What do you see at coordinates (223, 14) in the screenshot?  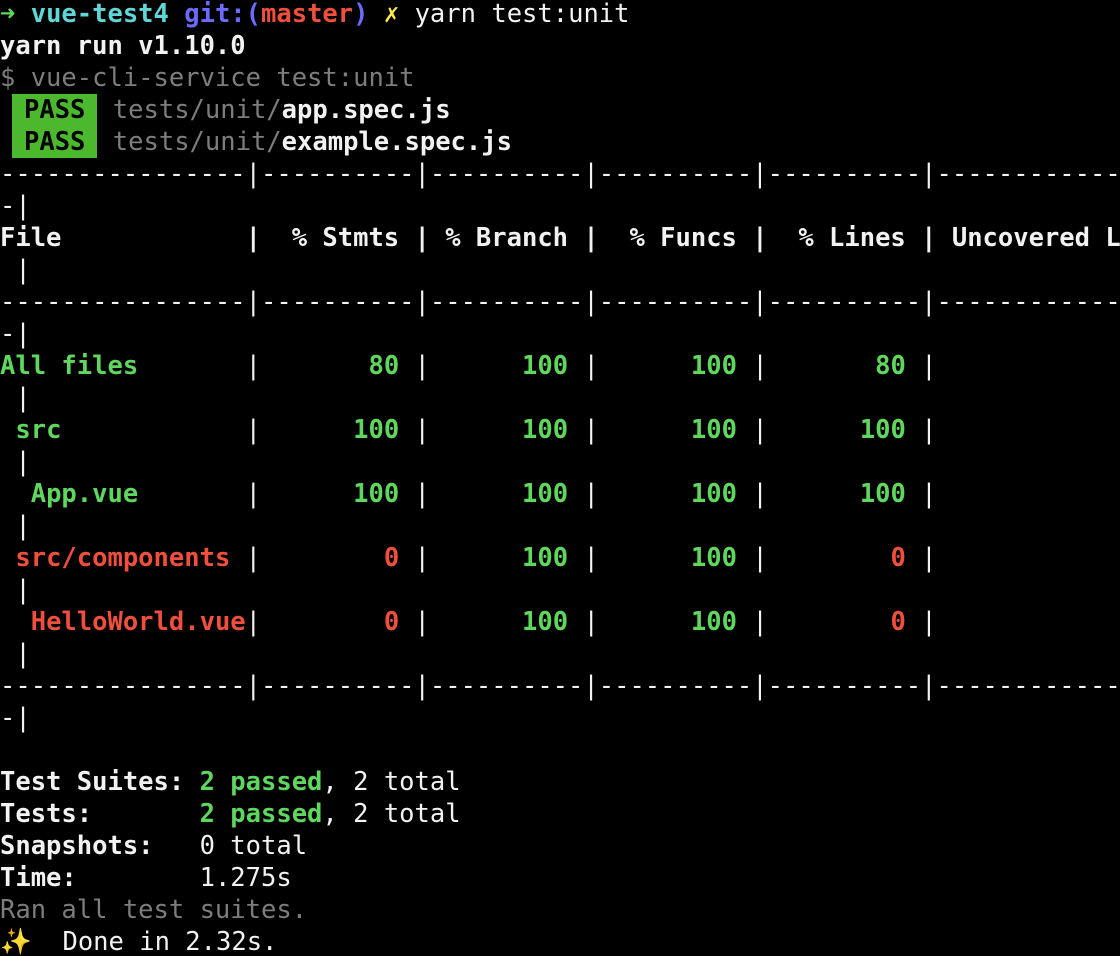 I see `git-prefix: git:(` at bounding box center [223, 14].